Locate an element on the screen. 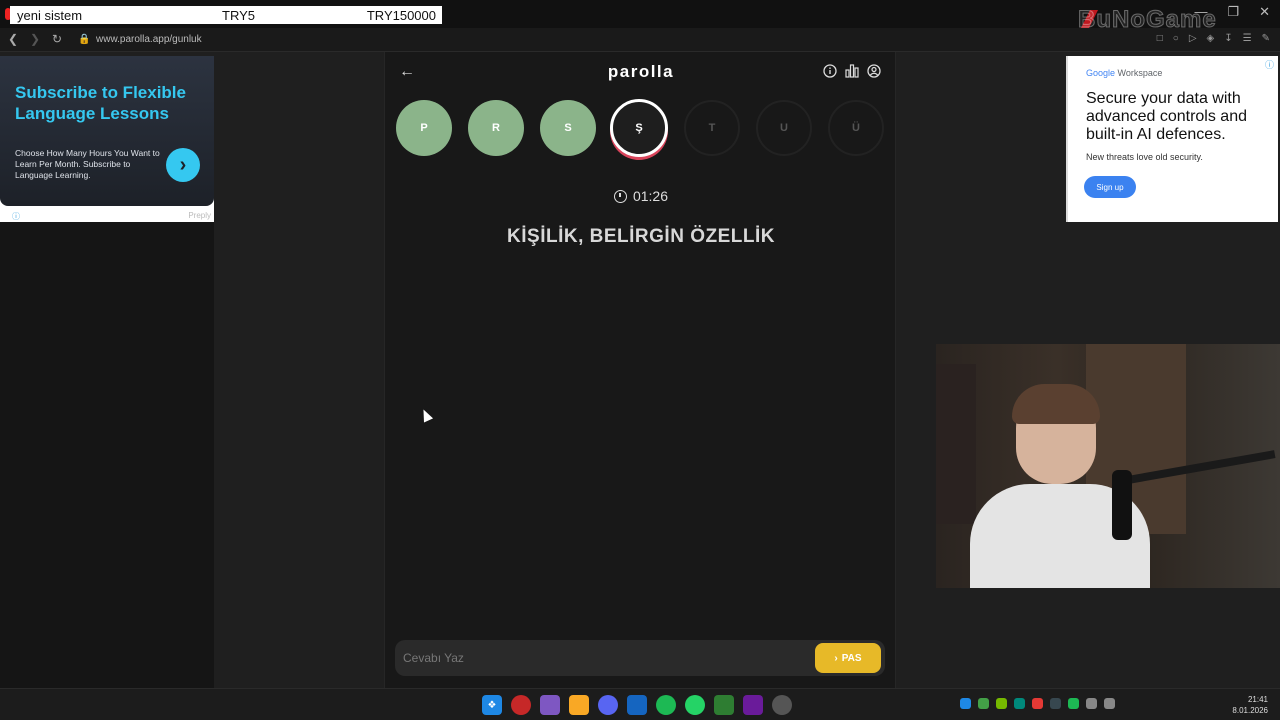  stats-icon is located at coordinates (852, 71).